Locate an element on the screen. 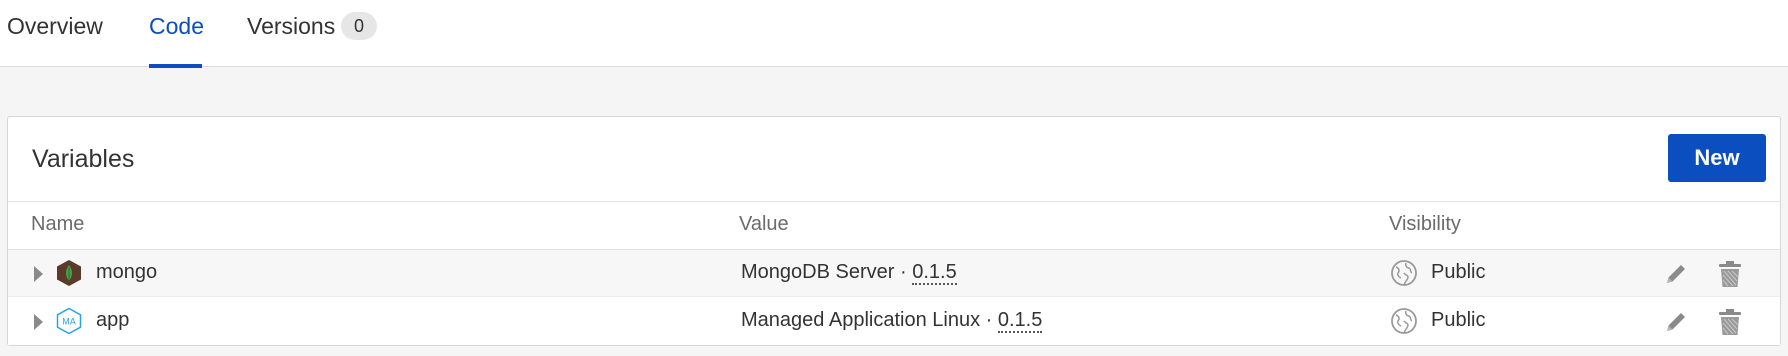 This screenshot has height=356, width=1788. value-label: MongoDB Server is located at coordinates (818, 272).